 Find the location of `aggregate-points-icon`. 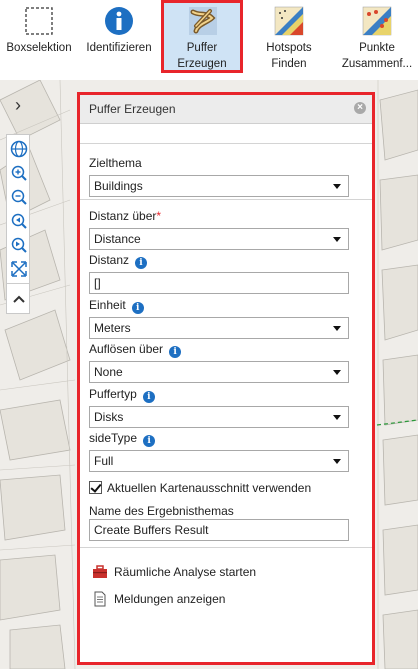

aggregate-points-icon is located at coordinates (377, 21).